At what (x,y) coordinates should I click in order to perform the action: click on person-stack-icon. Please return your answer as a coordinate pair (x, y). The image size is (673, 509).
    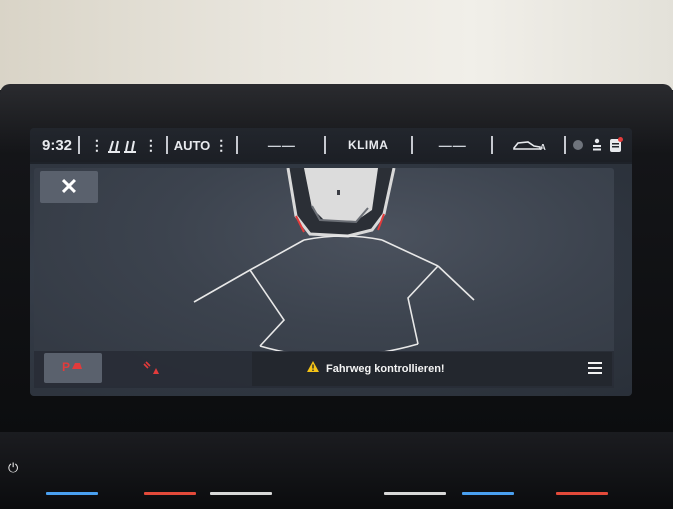
    Looking at the image, I should click on (597, 145).